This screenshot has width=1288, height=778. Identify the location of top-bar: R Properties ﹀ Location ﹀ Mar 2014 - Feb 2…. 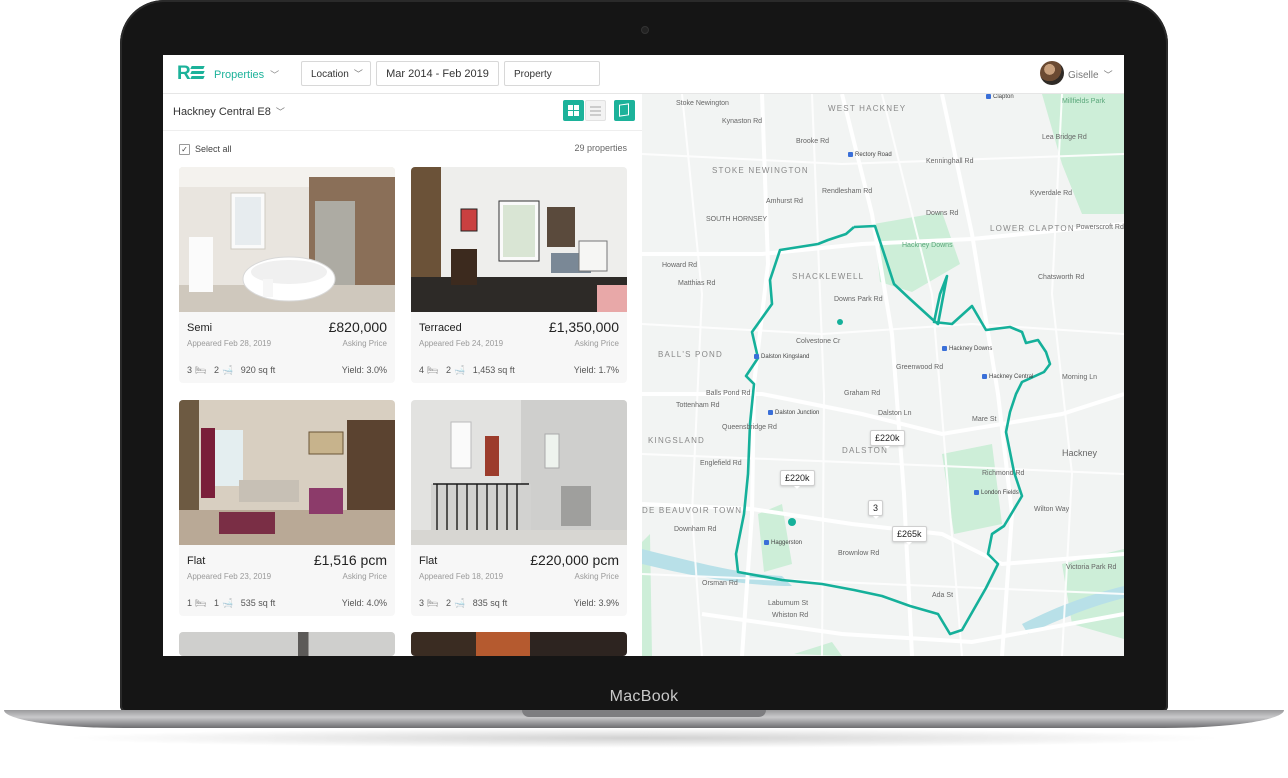
(643, 80).